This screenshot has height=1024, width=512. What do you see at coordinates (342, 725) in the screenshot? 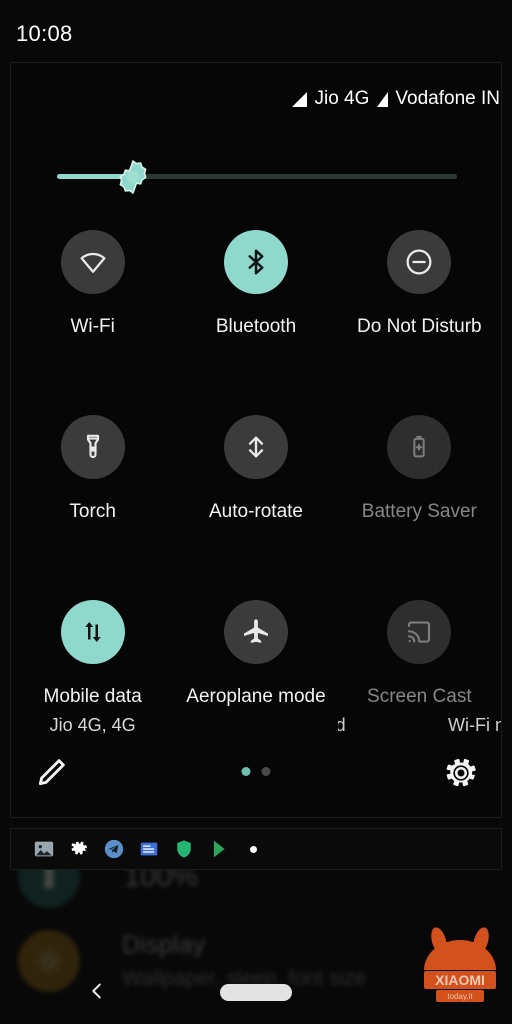
I see `ghost-subtitle-left: ed` at bounding box center [342, 725].